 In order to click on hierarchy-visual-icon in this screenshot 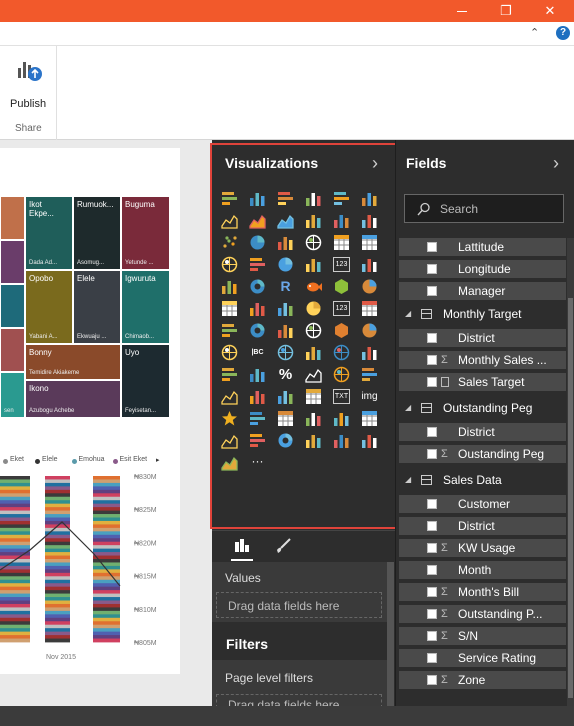, I will do `click(257, 396)`.